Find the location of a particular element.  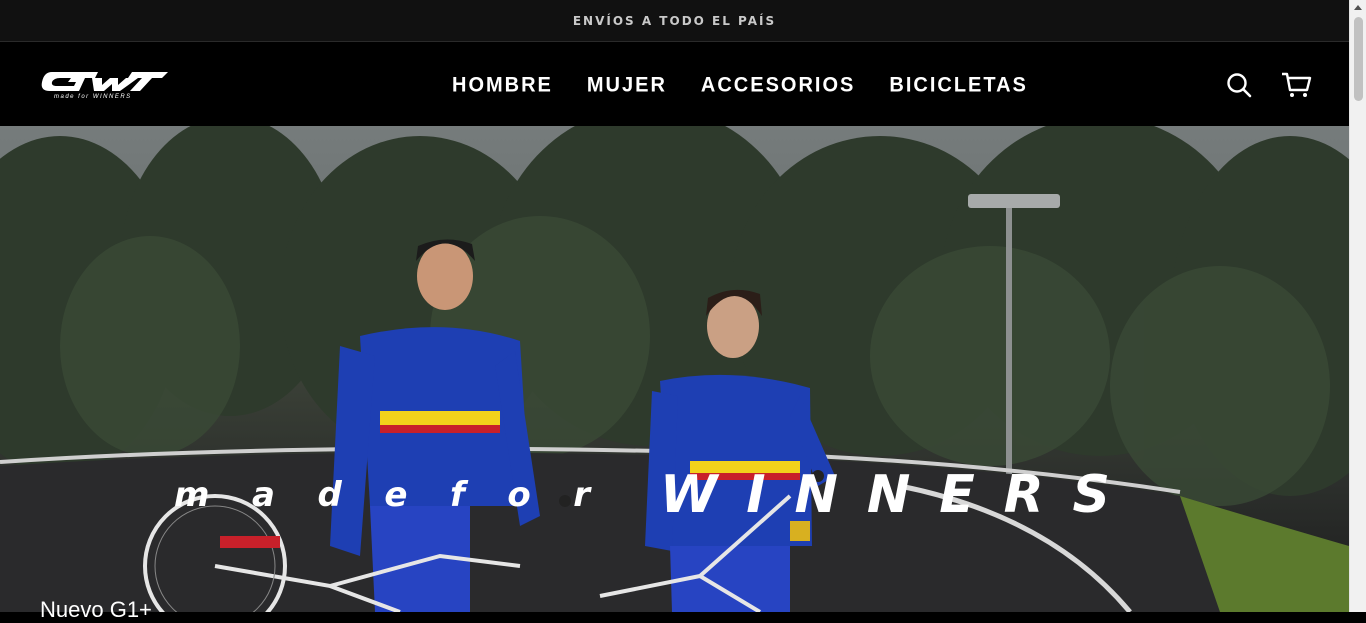

scrollbar-thumb is located at coordinates (1358, 59).